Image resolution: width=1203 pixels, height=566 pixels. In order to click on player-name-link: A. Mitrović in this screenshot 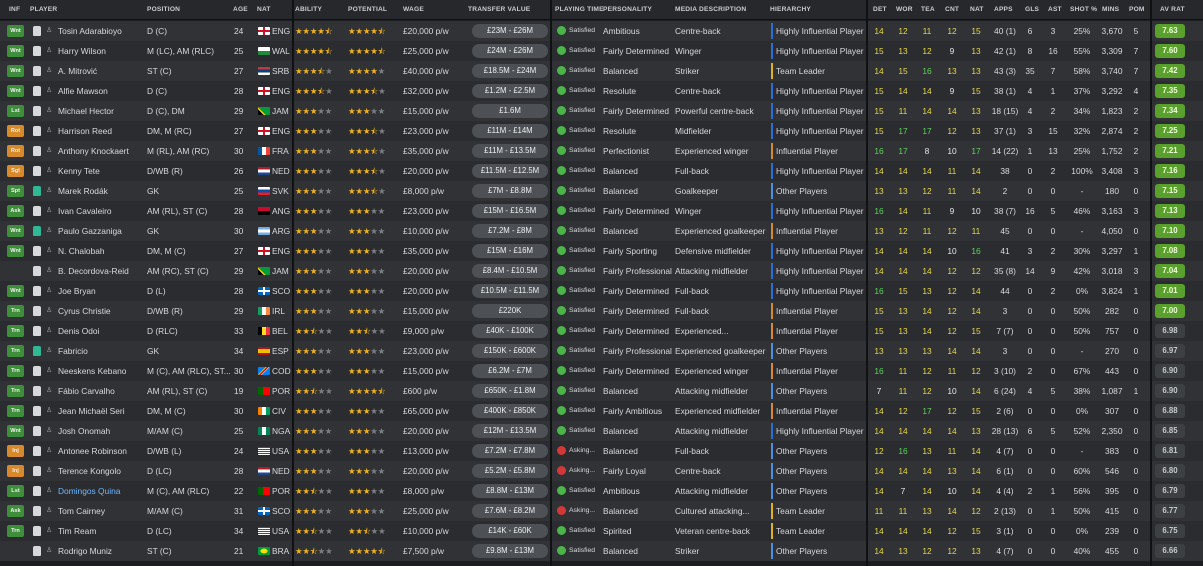, I will do `click(101, 71)`.